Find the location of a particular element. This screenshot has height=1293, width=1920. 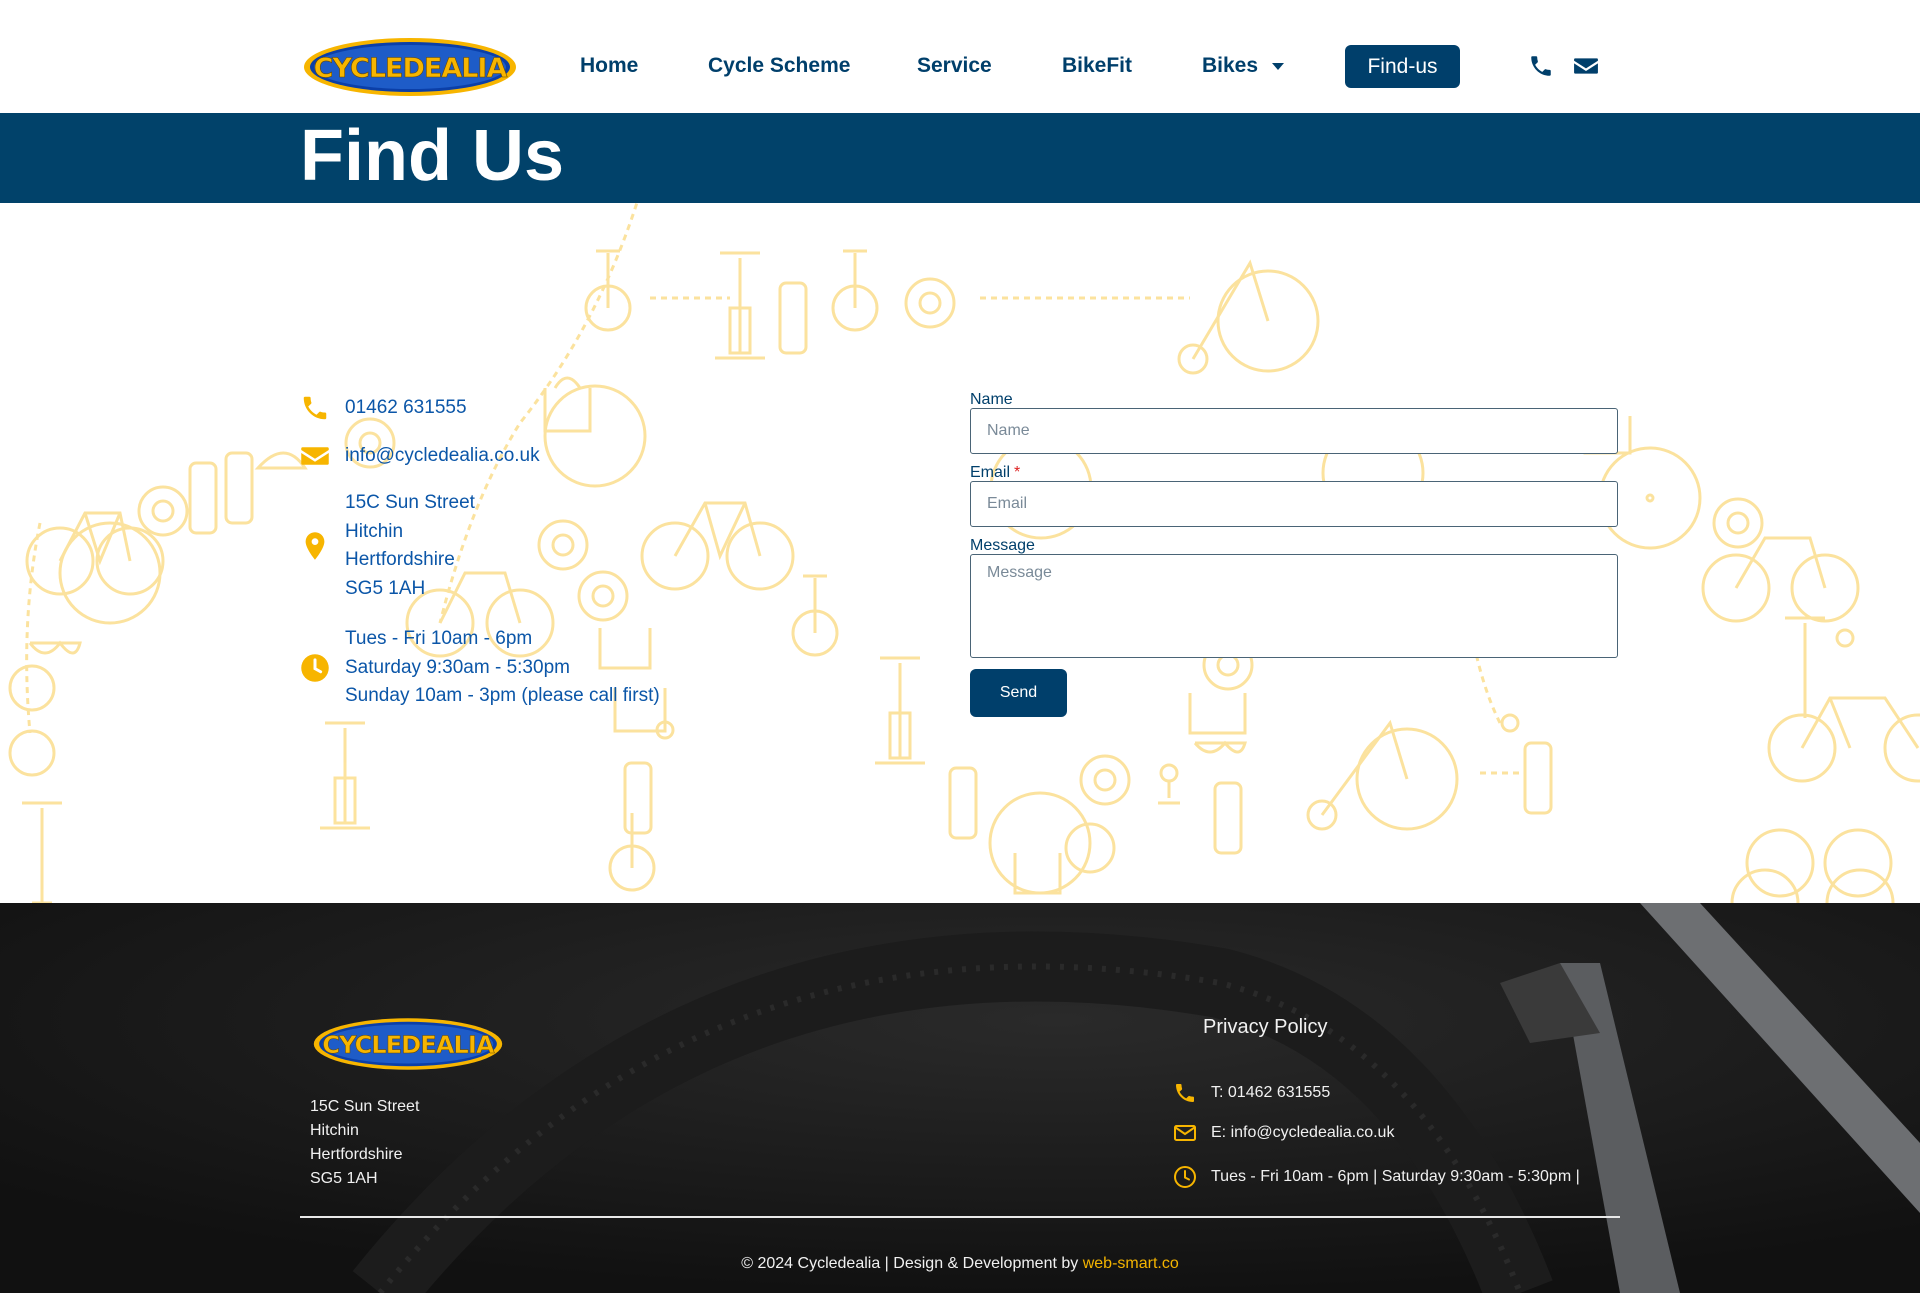

find-us-button: Find-us is located at coordinates (1402, 66).